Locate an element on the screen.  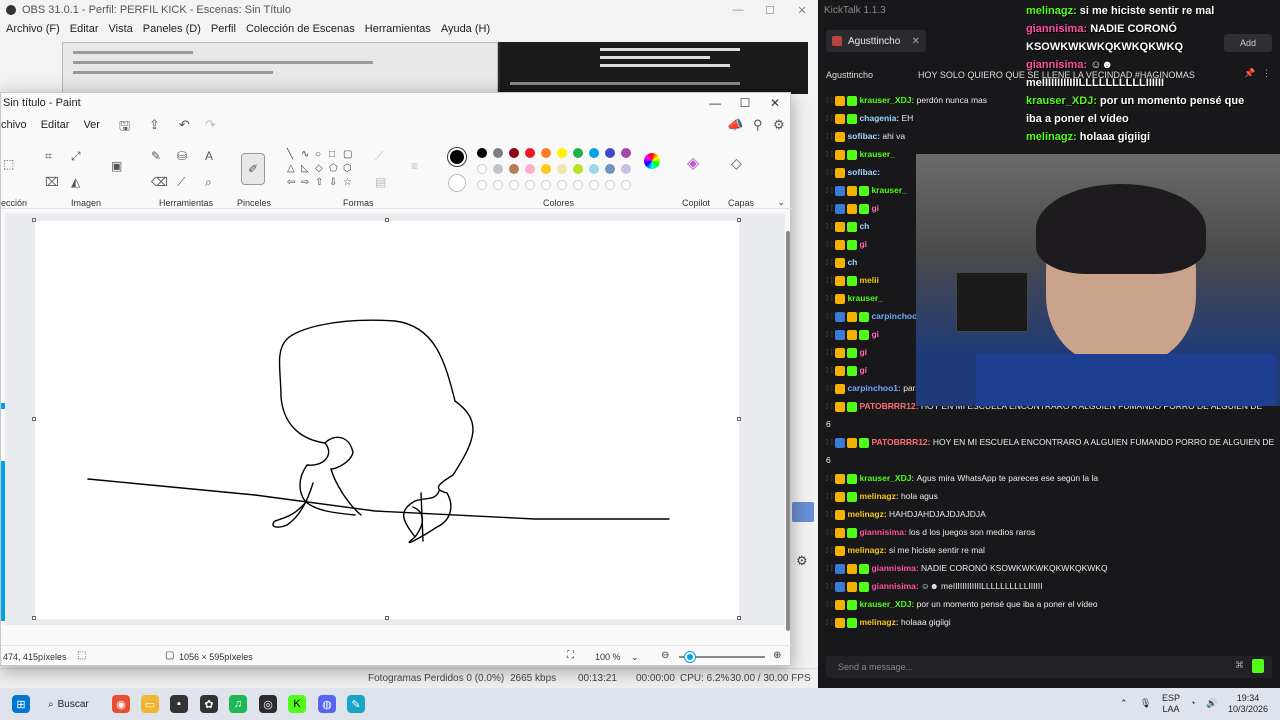
windows-start-icon: ⊞ is located at coordinates (21, 704).